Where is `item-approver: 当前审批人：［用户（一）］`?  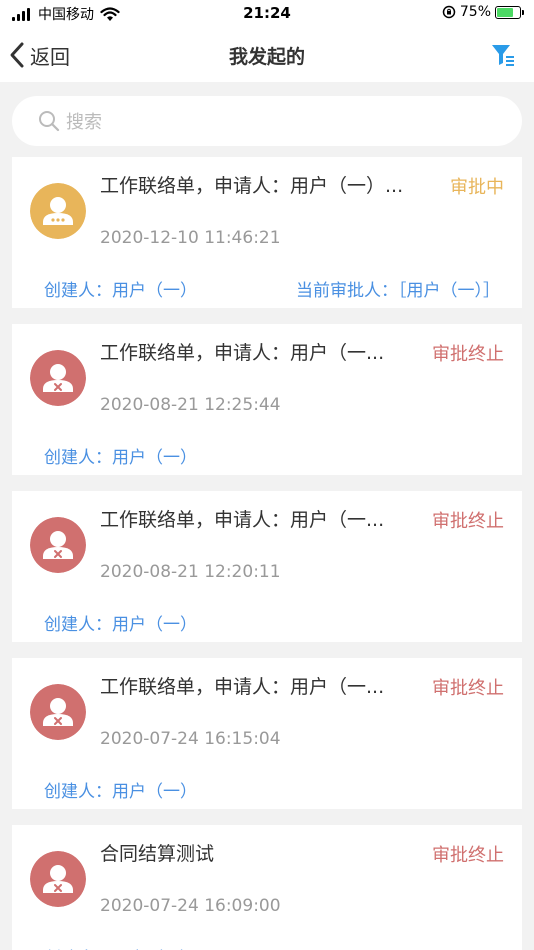
item-approver: 当前审批人：［用户（一）］ is located at coordinates (398, 291).